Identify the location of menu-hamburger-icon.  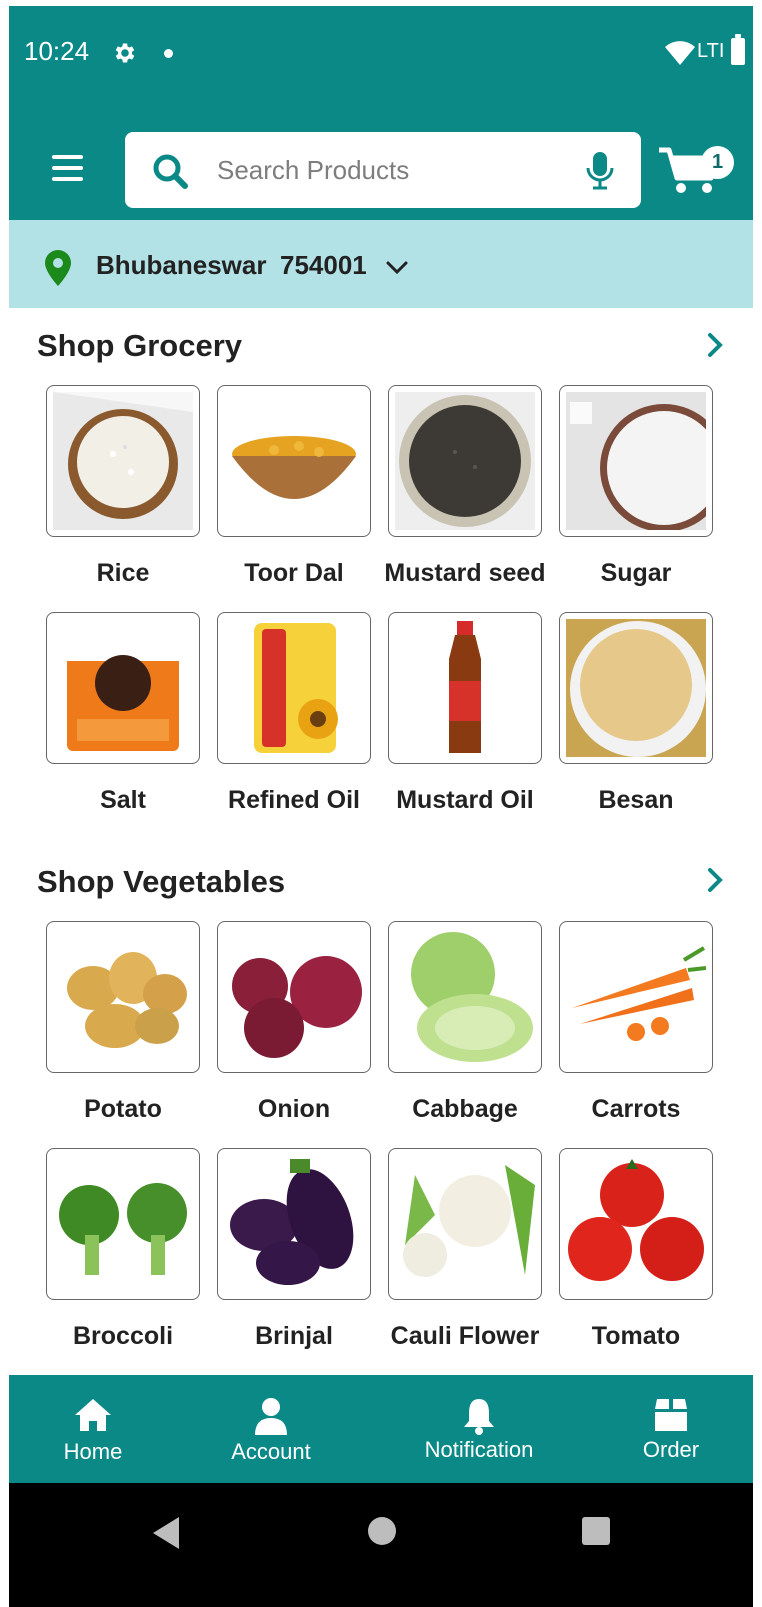
(68, 168).